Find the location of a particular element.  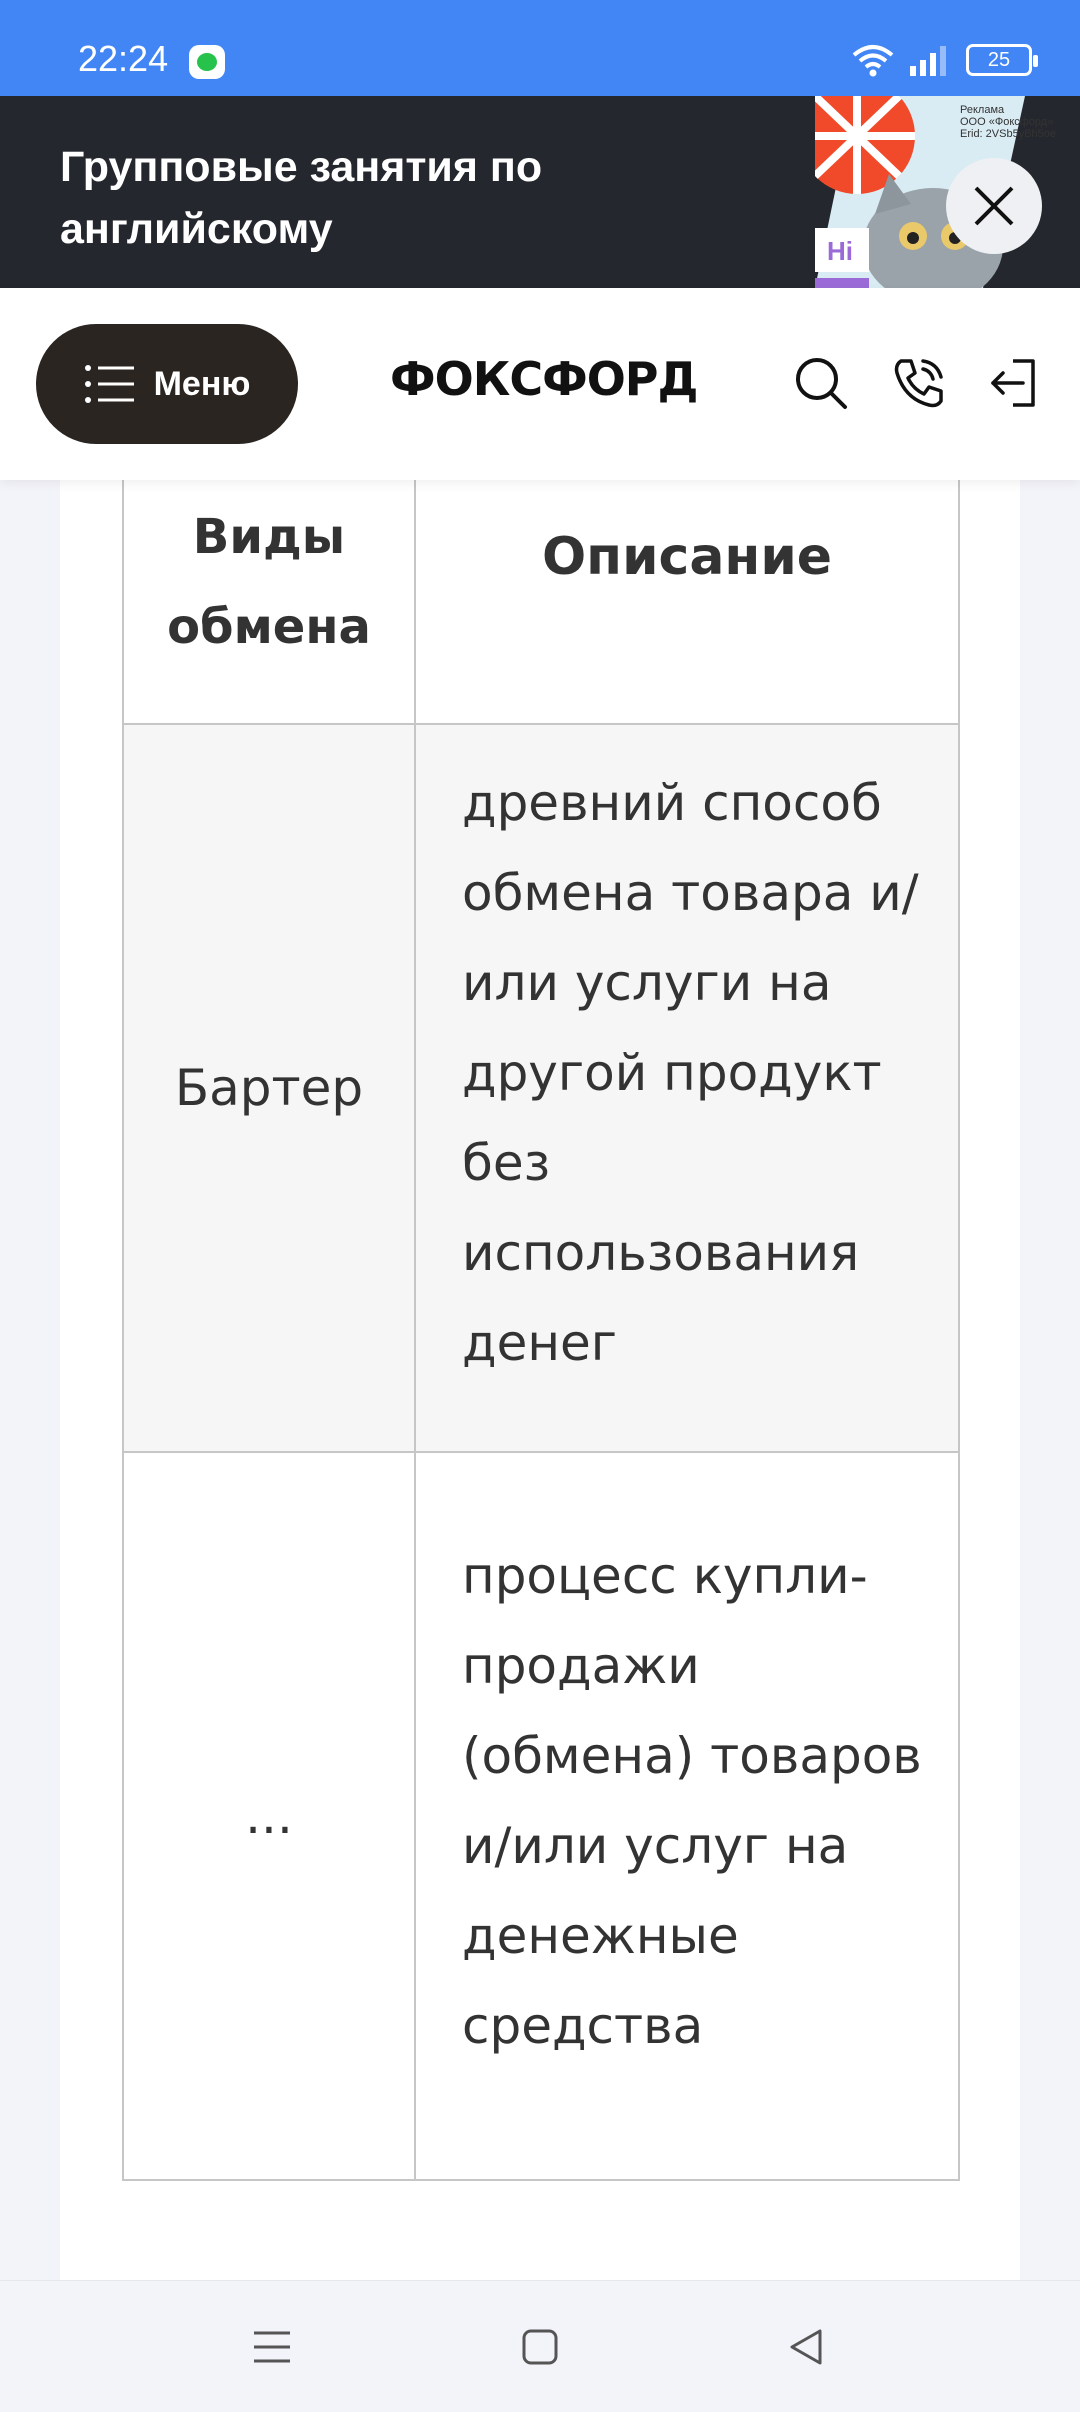

ad-hi-badge: Hi is located at coordinates (840, 251).